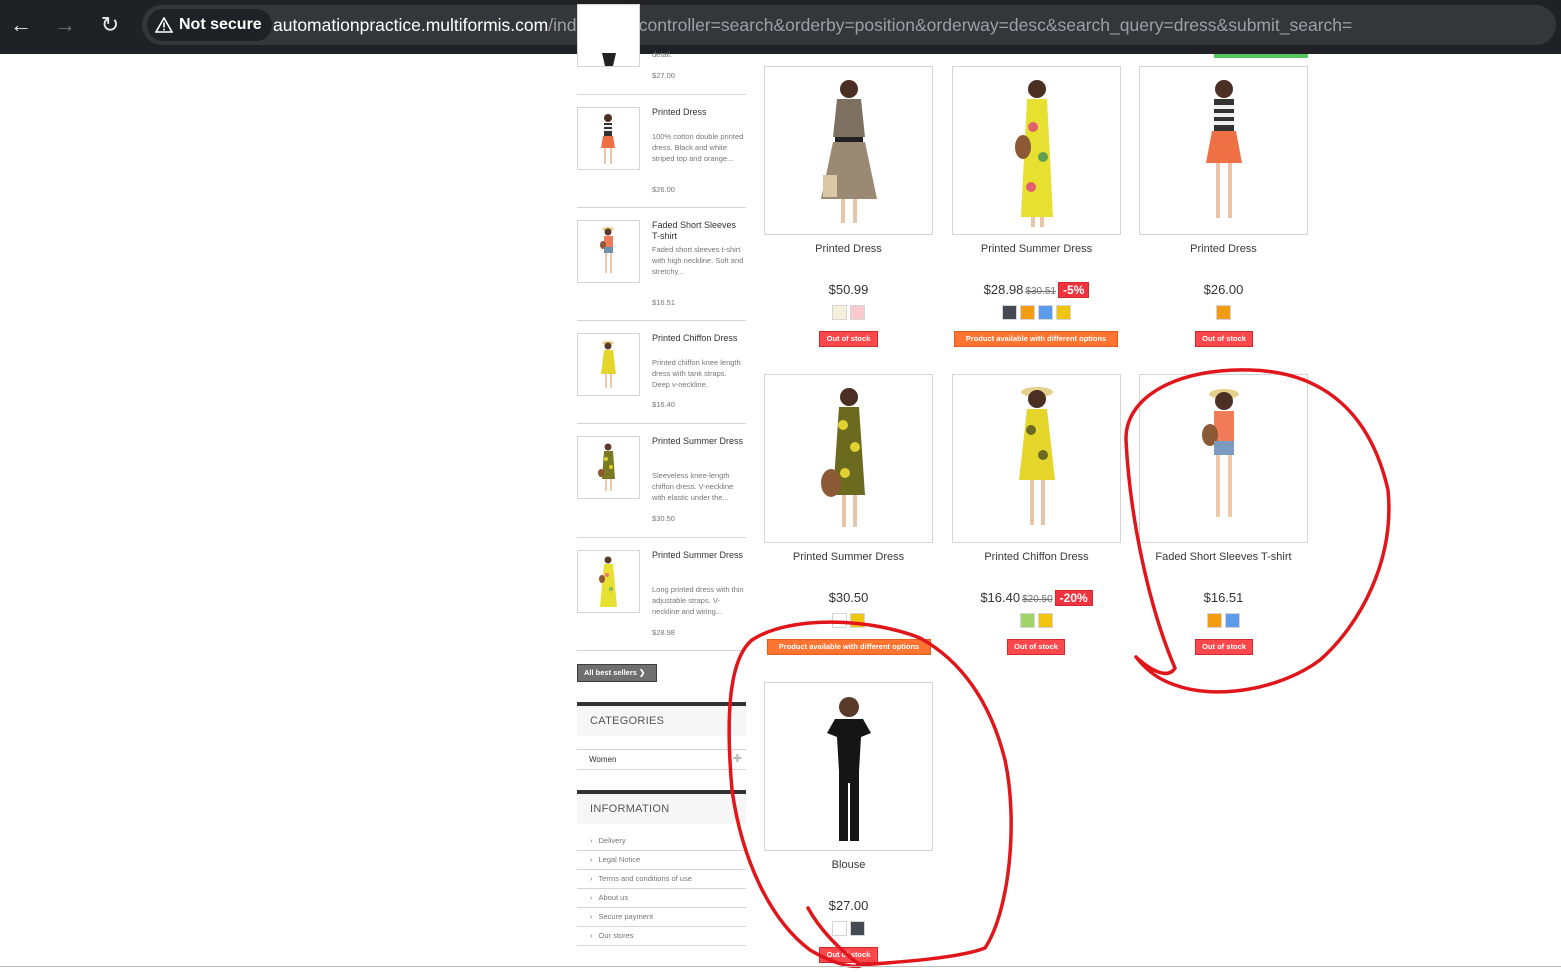 The image size is (1561, 972). Describe the element at coordinates (661, 898) in the screenshot. I see `info-link-about-us: › About us` at that location.